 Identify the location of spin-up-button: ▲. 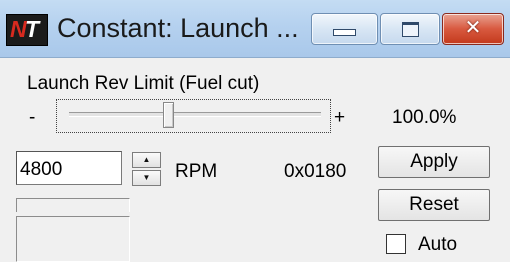
(146, 160).